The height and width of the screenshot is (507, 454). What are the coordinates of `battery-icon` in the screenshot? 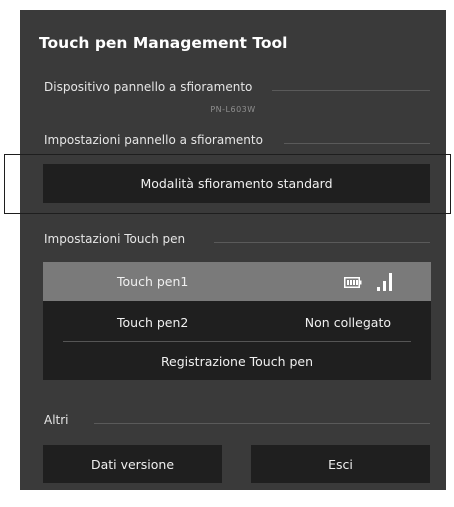 It's located at (353, 283).